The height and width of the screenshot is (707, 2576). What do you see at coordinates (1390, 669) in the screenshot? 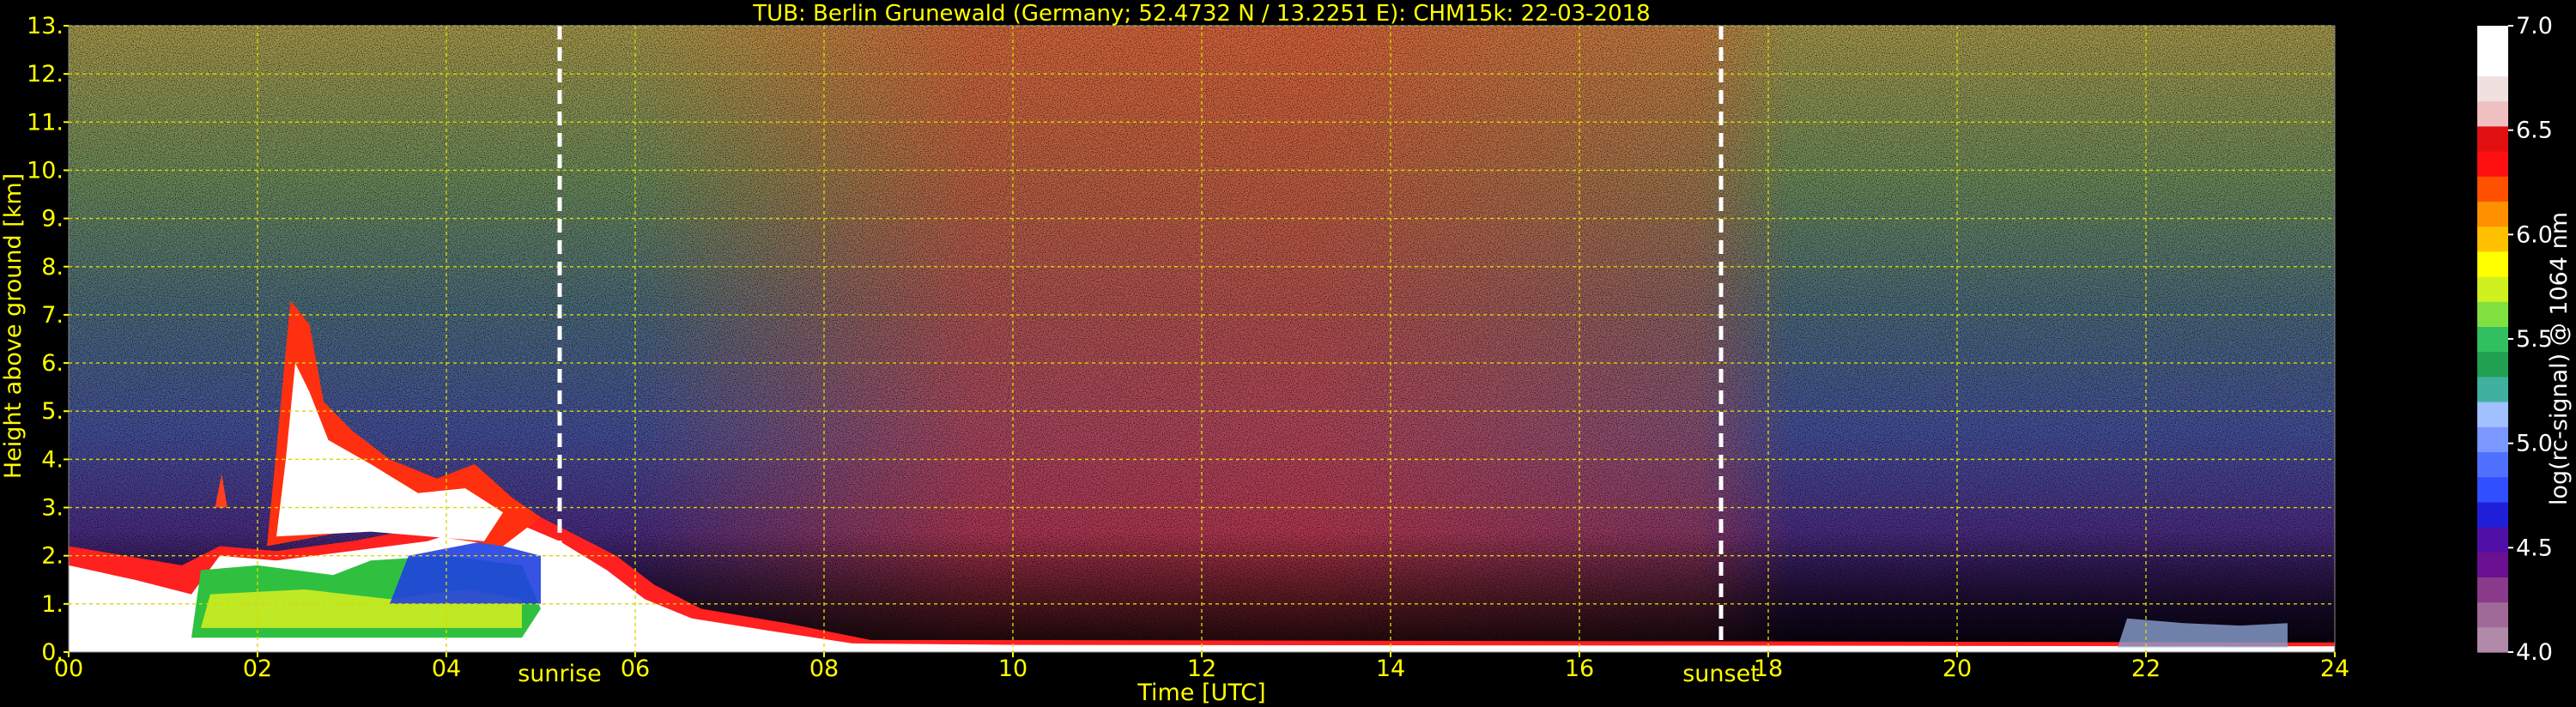
I see `x-tick-label: 14` at bounding box center [1390, 669].